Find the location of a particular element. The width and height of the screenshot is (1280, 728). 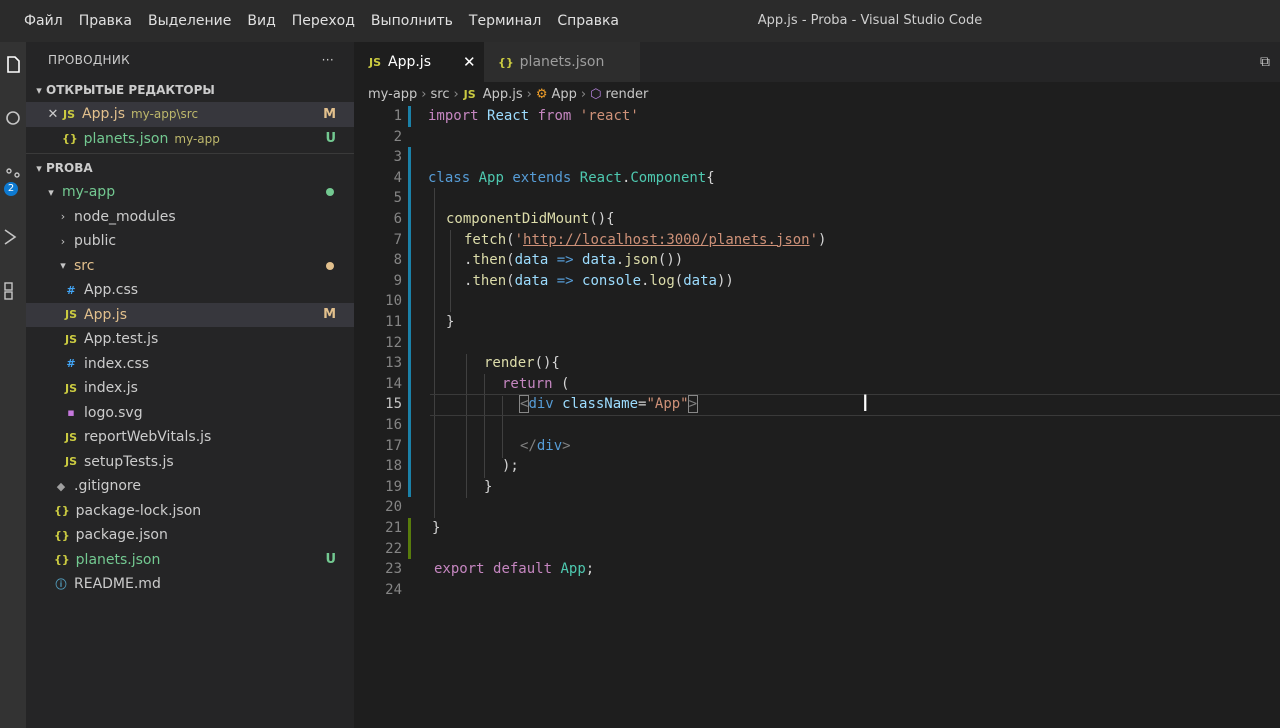

file-app-test-js: JS App.test.js is located at coordinates (190, 339).